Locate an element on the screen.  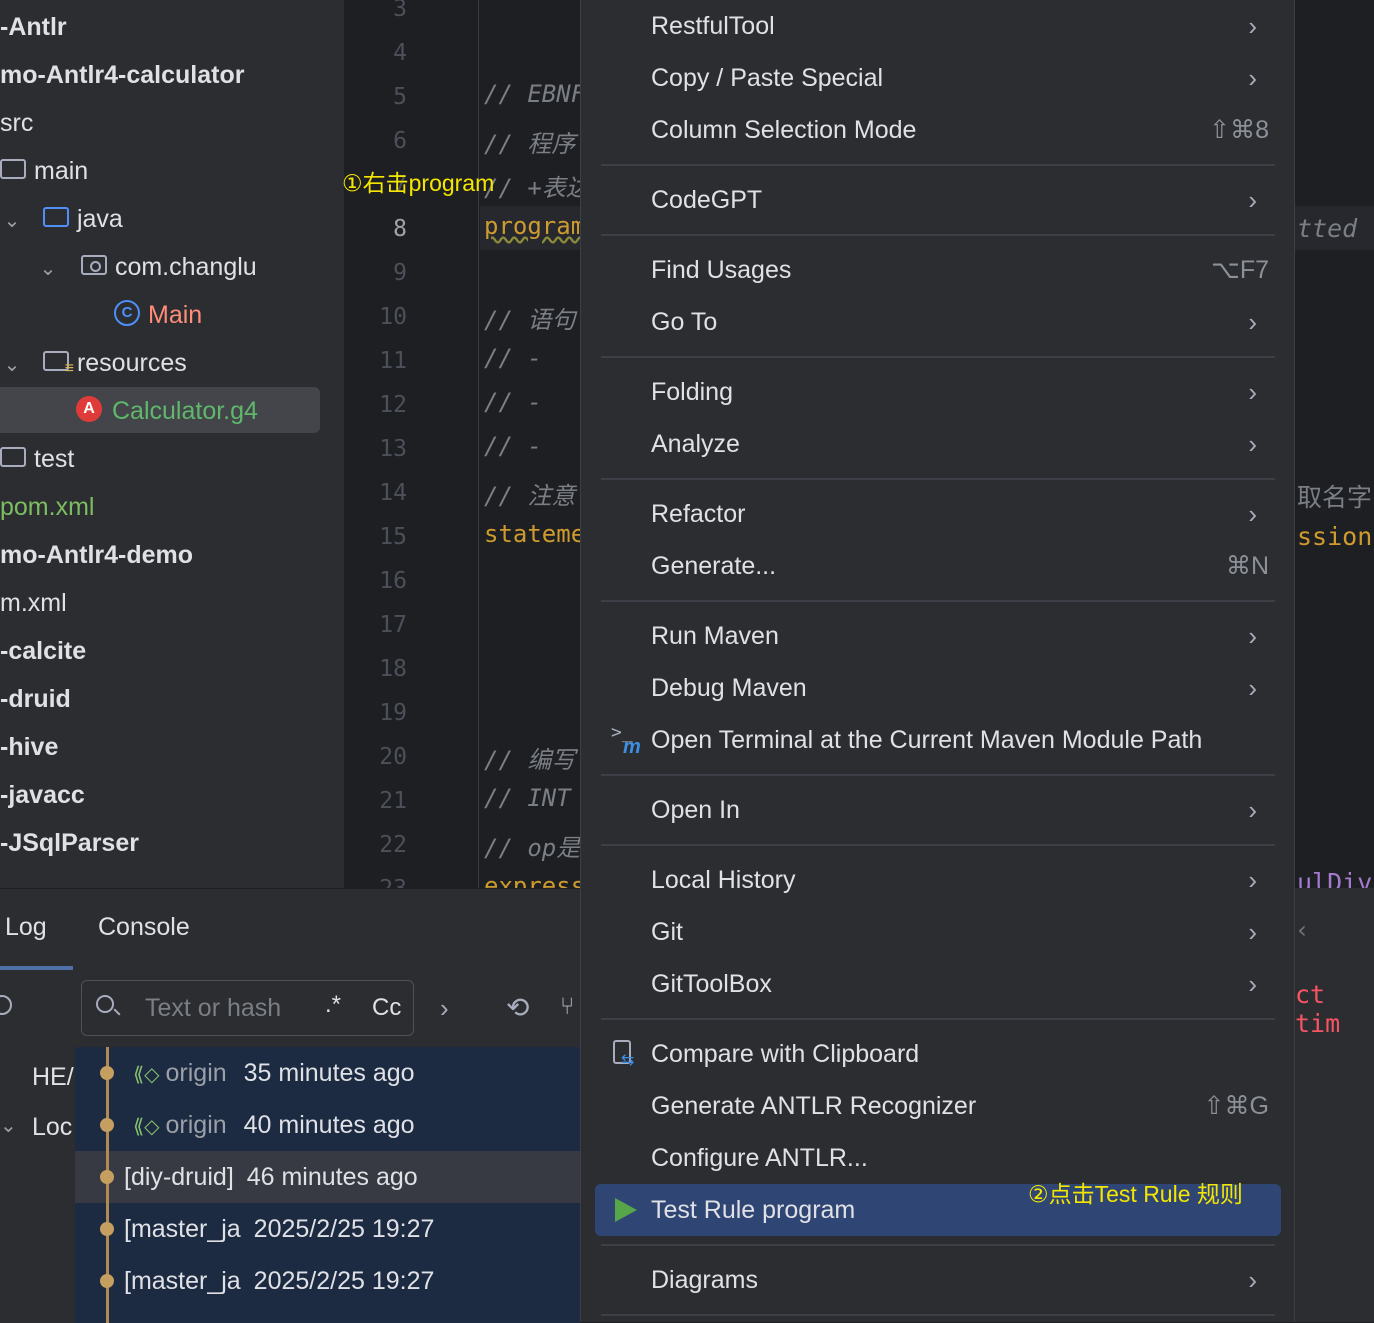
branch-icon: ⑂ is located at coordinates (567, 1007).